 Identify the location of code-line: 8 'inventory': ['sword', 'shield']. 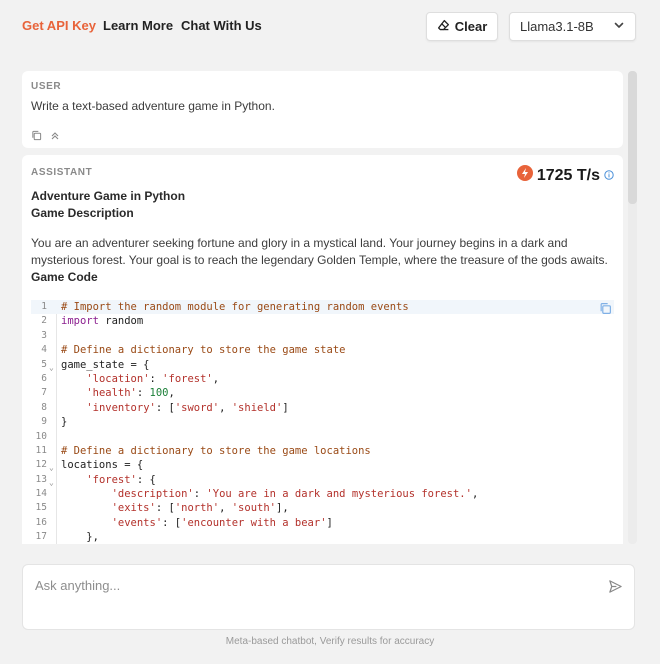
(322, 408).